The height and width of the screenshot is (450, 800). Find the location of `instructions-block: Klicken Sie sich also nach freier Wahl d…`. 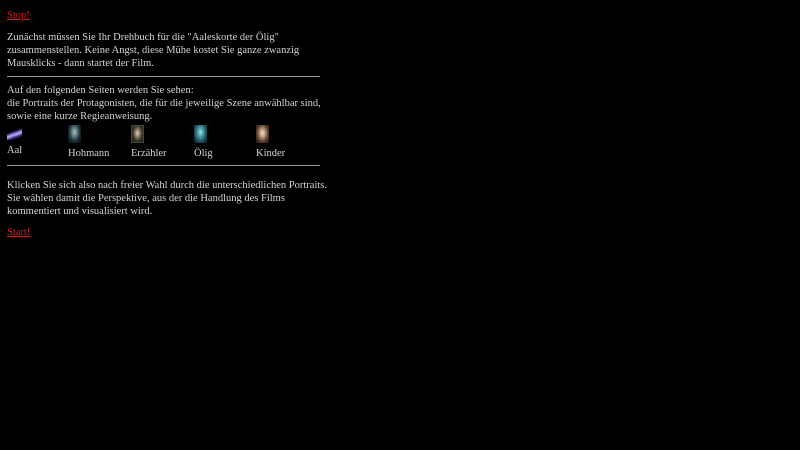

instructions-block: Klicken Sie sich also nach freier Wahl d… is located at coordinates (167, 198).